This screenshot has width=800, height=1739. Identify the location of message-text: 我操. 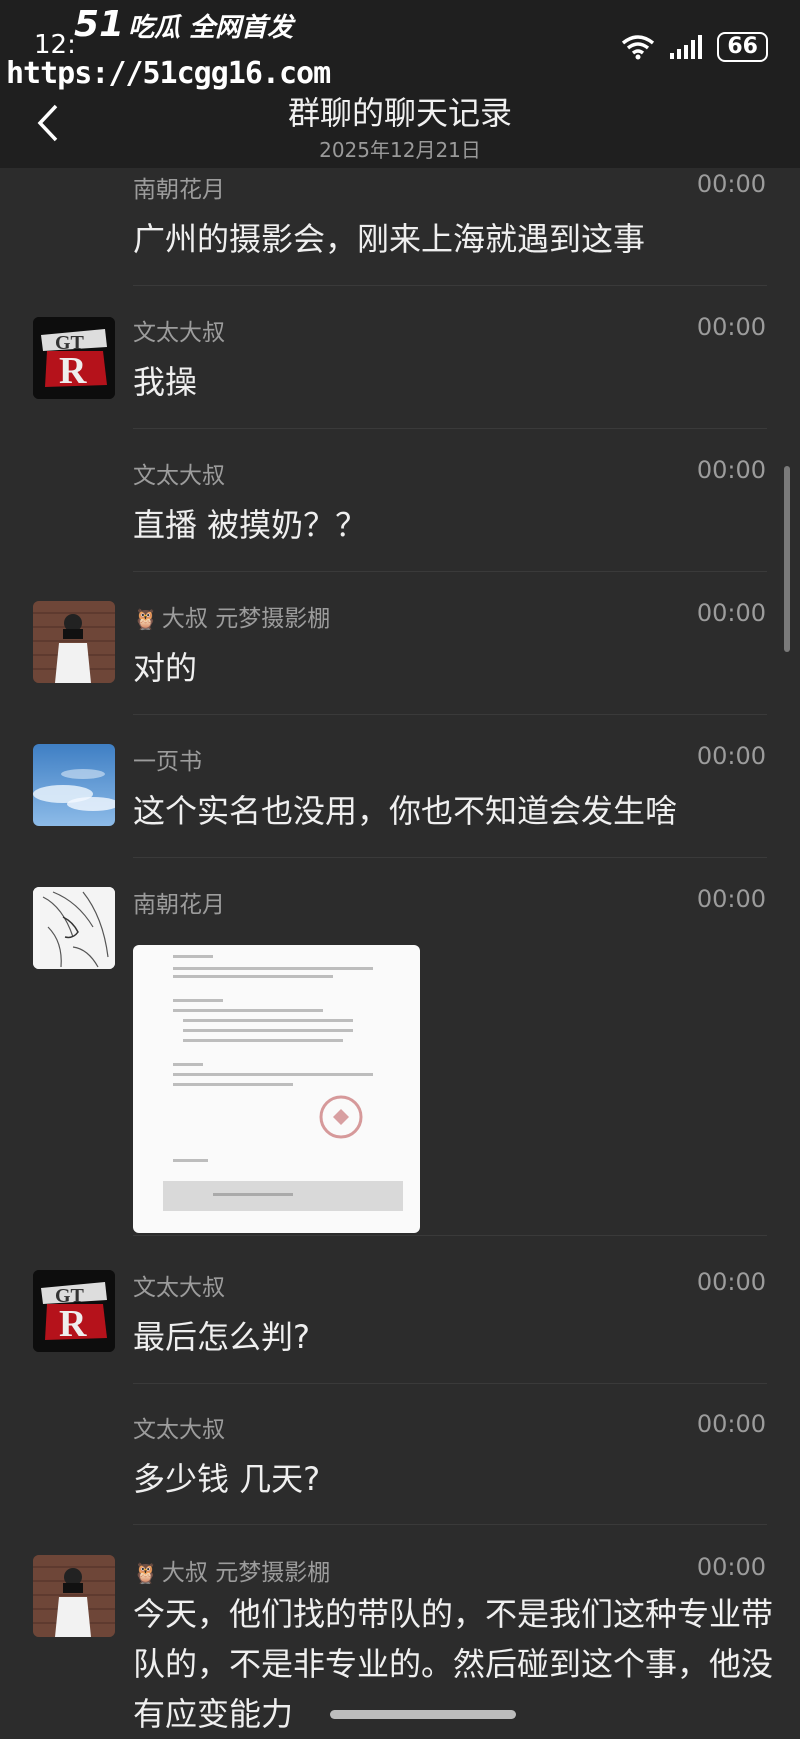
(165, 380).